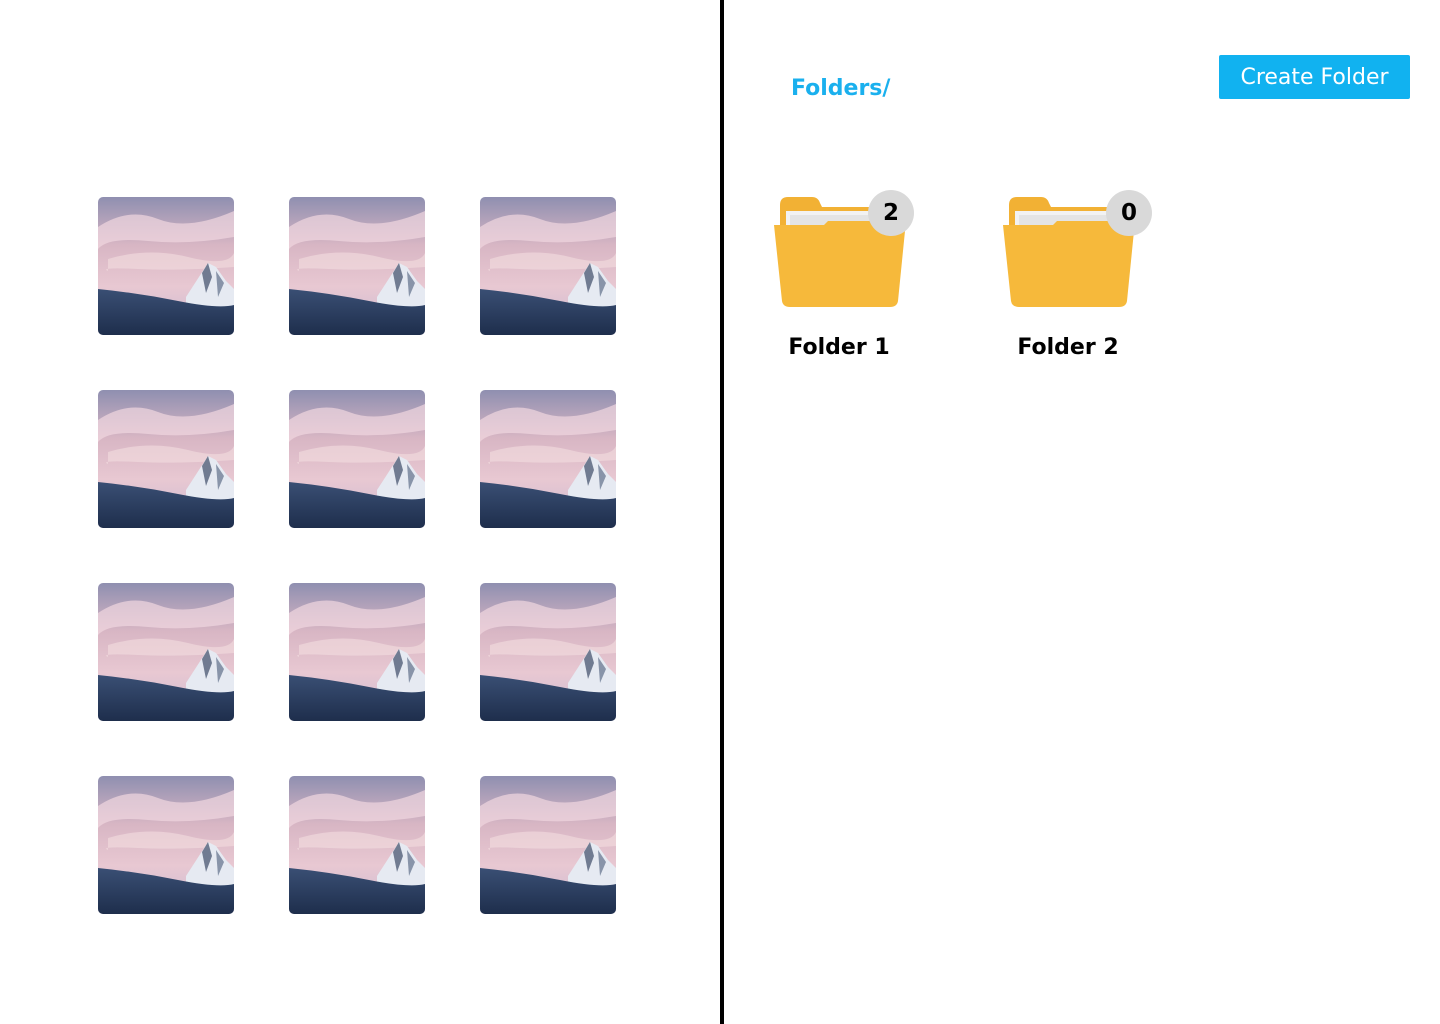 The height and width of the screenshot is (1024, 1440). I want to click on folder-item: 2 Folder 1, so click(839, 280).